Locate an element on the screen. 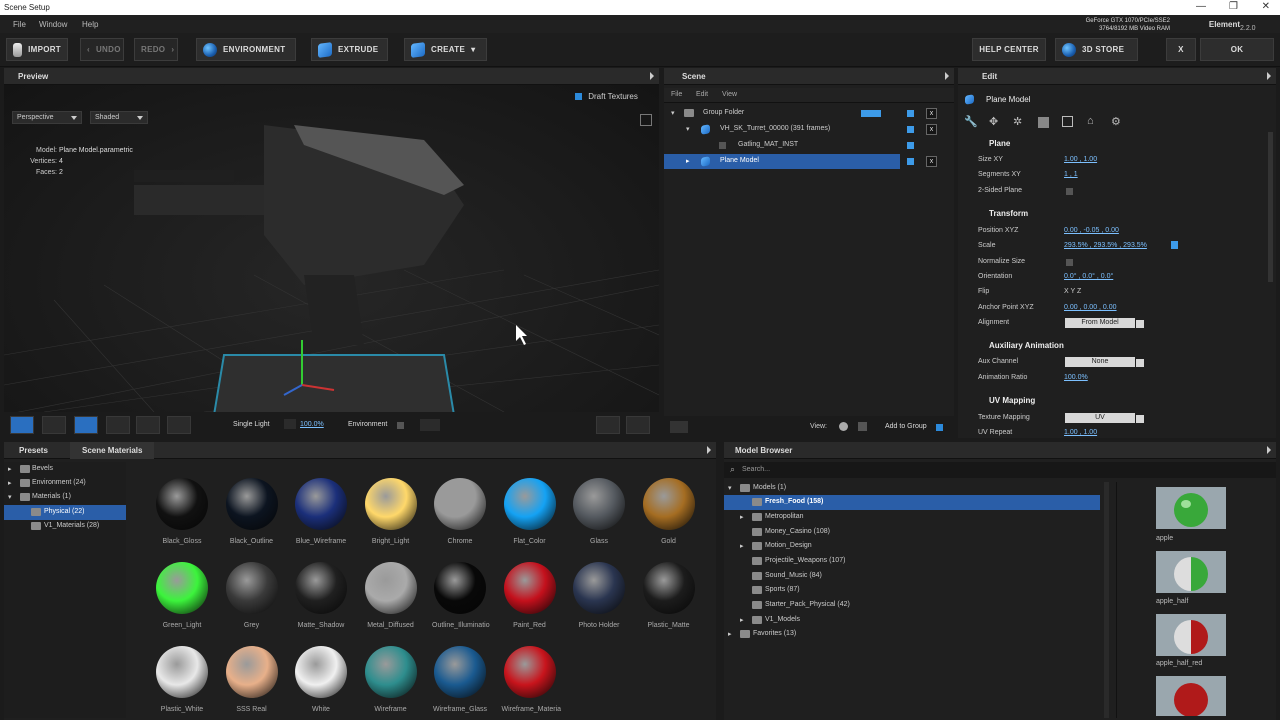  tab-presets: Presets is located at coordinates (33, 450).